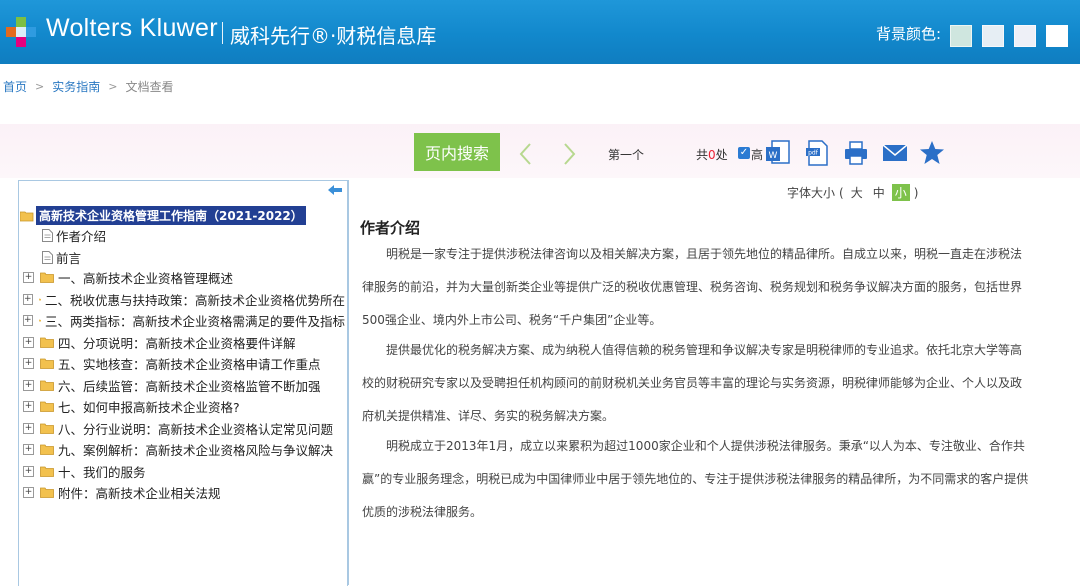 The height and width of the screenshot is (586, 1080). Describe the element at coordinates (909, 34) in the screenshot. I see `background-color-label: 背景颜色:` at that location.